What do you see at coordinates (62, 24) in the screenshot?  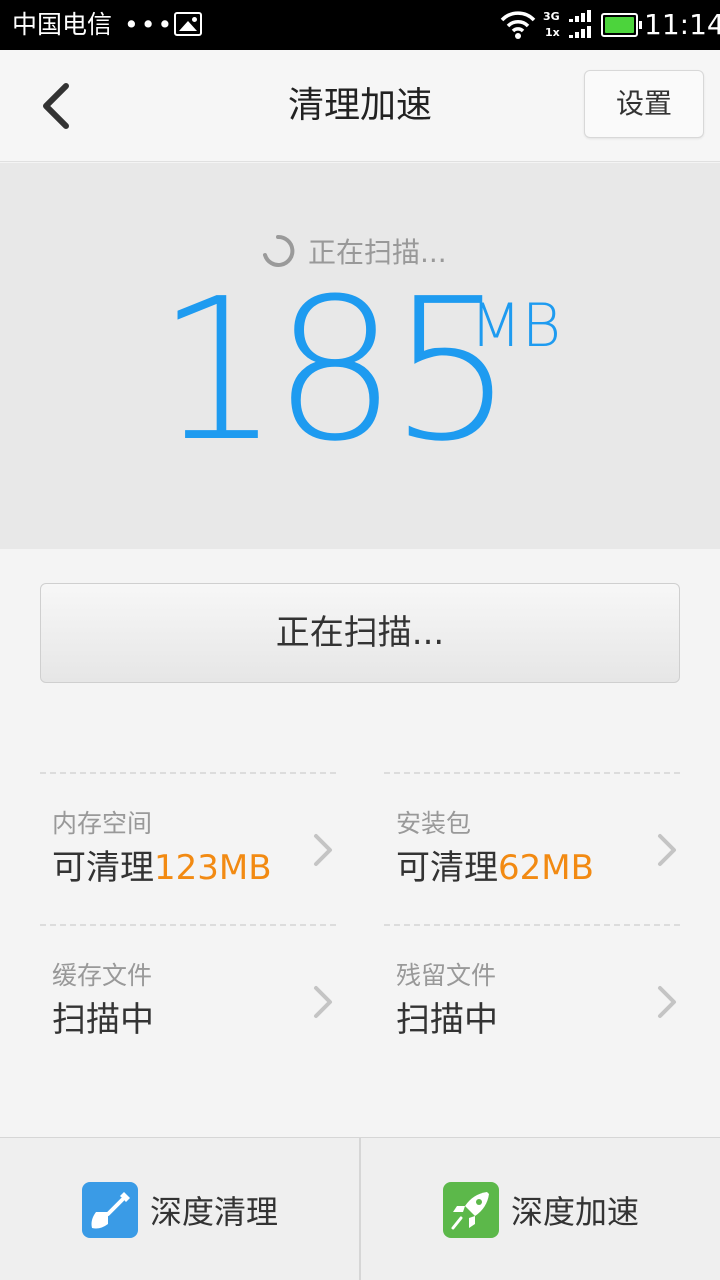 I see `carrier-name: 中国电信` at bounding box center [62, 24].